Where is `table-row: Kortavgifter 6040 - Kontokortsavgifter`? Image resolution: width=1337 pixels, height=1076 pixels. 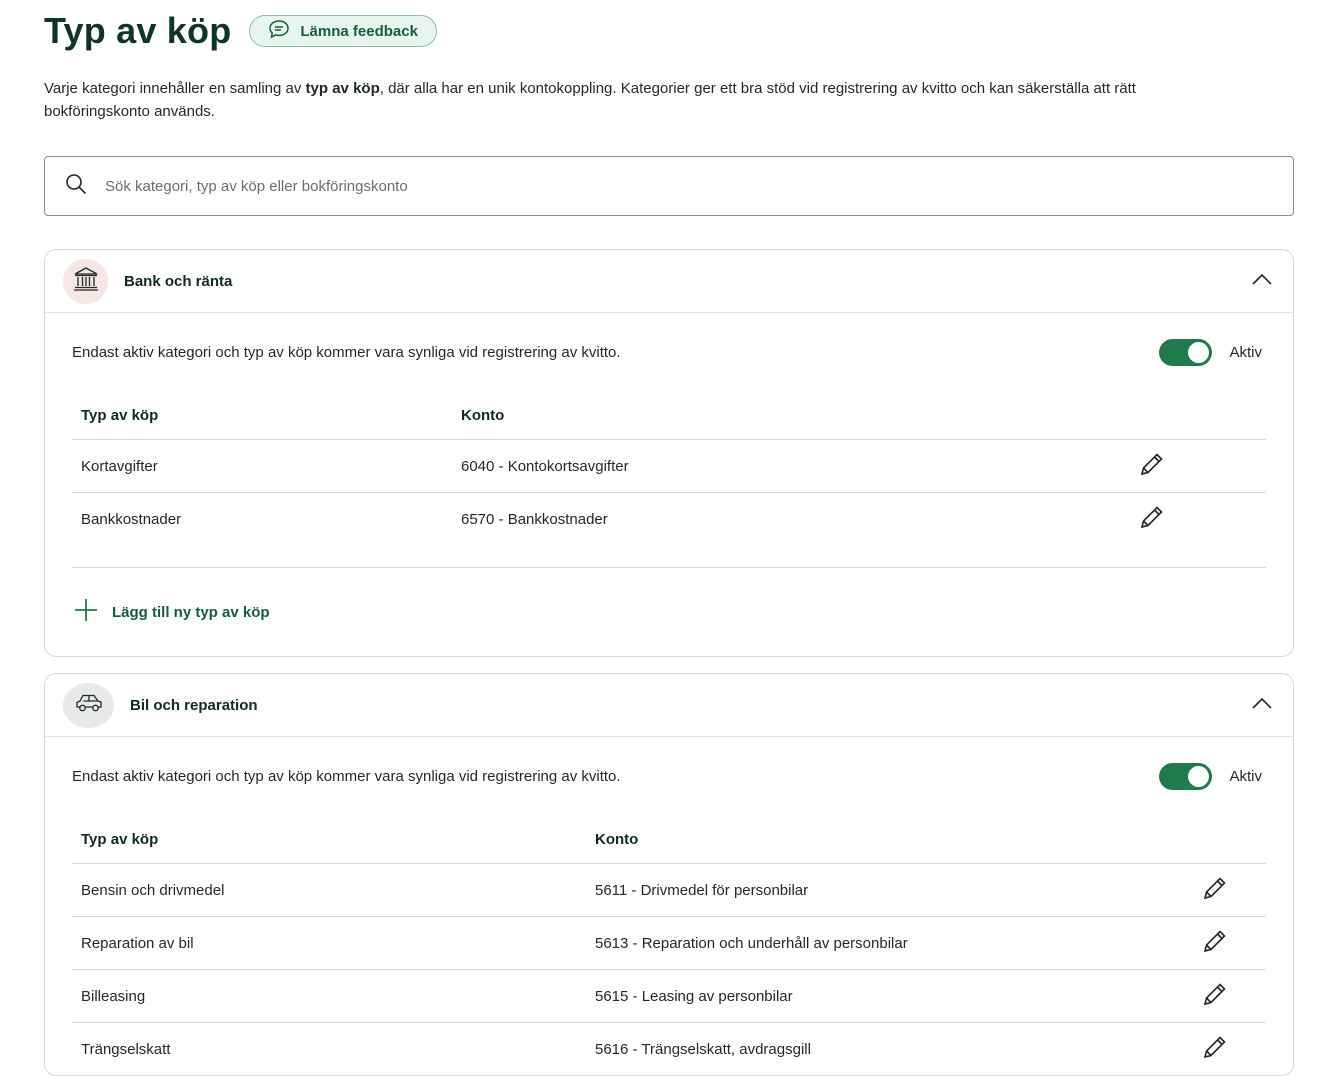 table-row: Kortavgifter 6040 - Kontokortsavgifter is located at coordinates (669, 466).